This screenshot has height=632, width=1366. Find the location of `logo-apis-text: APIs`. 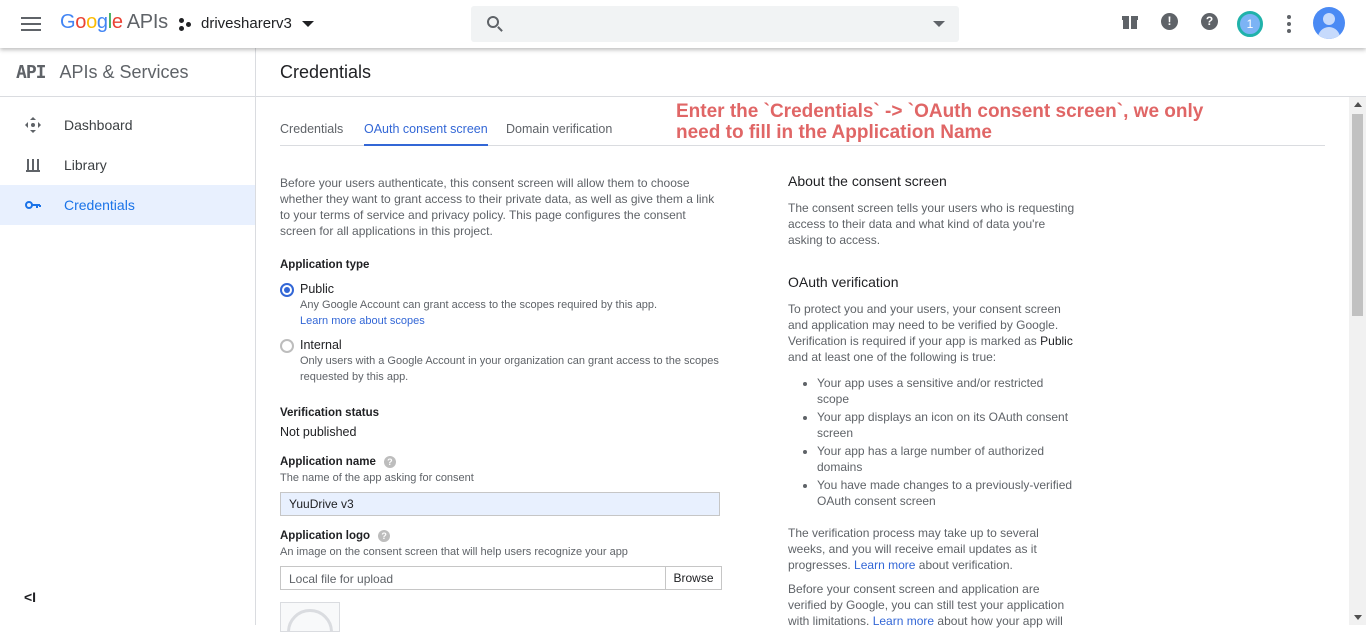

logo-apis-text: APIs is located at coordinates (147, 22).